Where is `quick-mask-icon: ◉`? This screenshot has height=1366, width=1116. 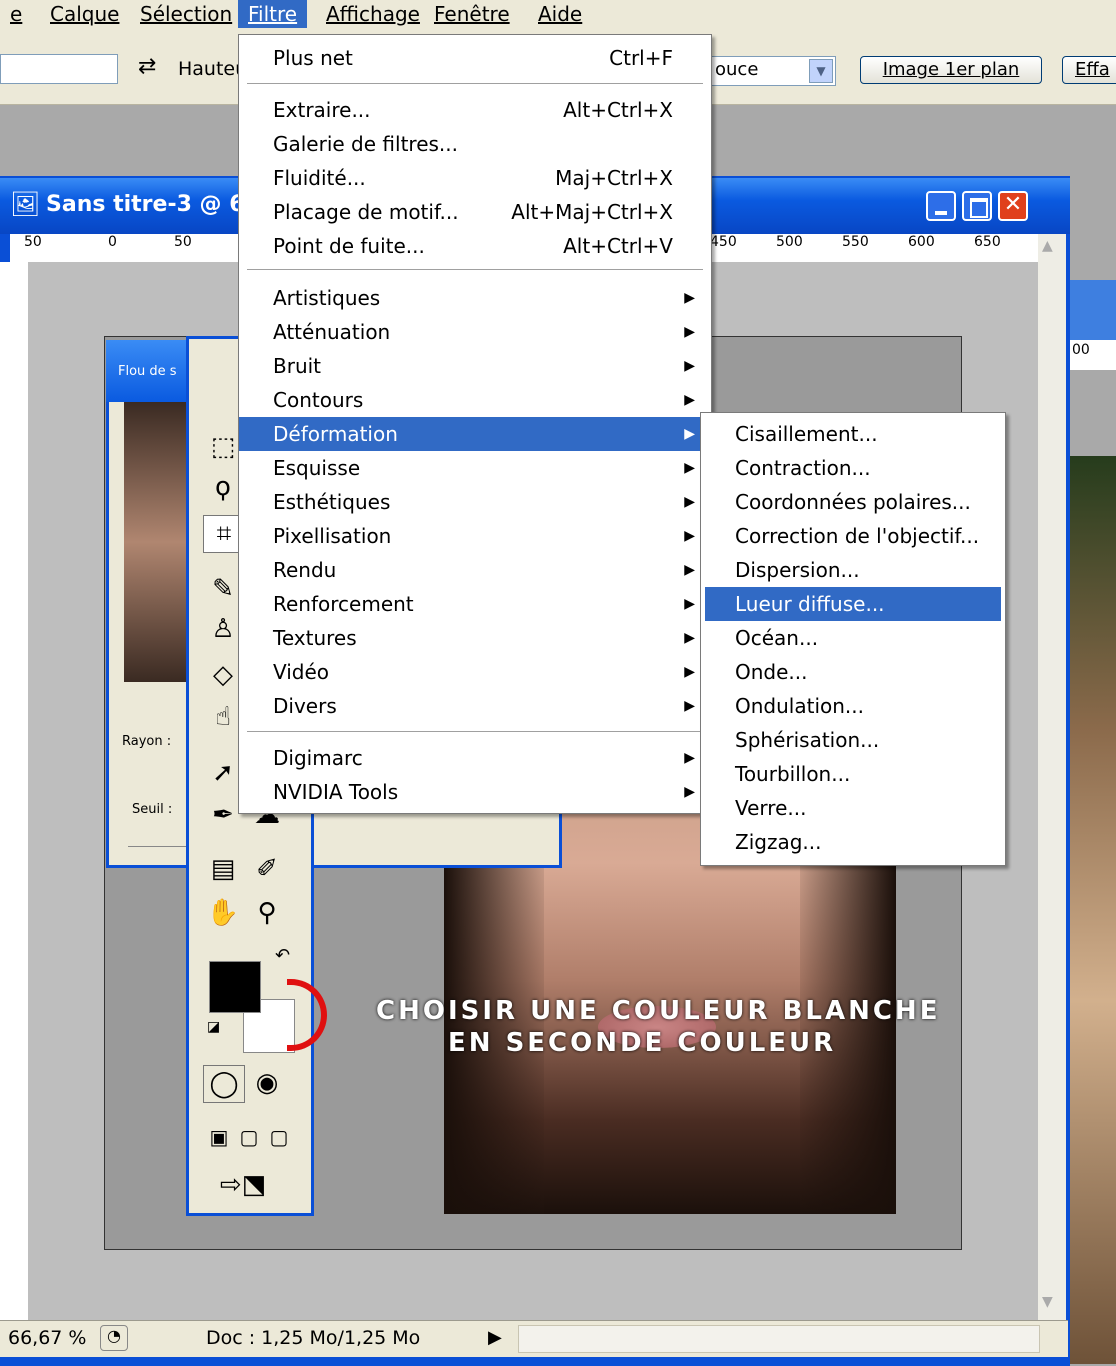
quick-mask-icon: ◉ is located at coordinates (267, 1083).